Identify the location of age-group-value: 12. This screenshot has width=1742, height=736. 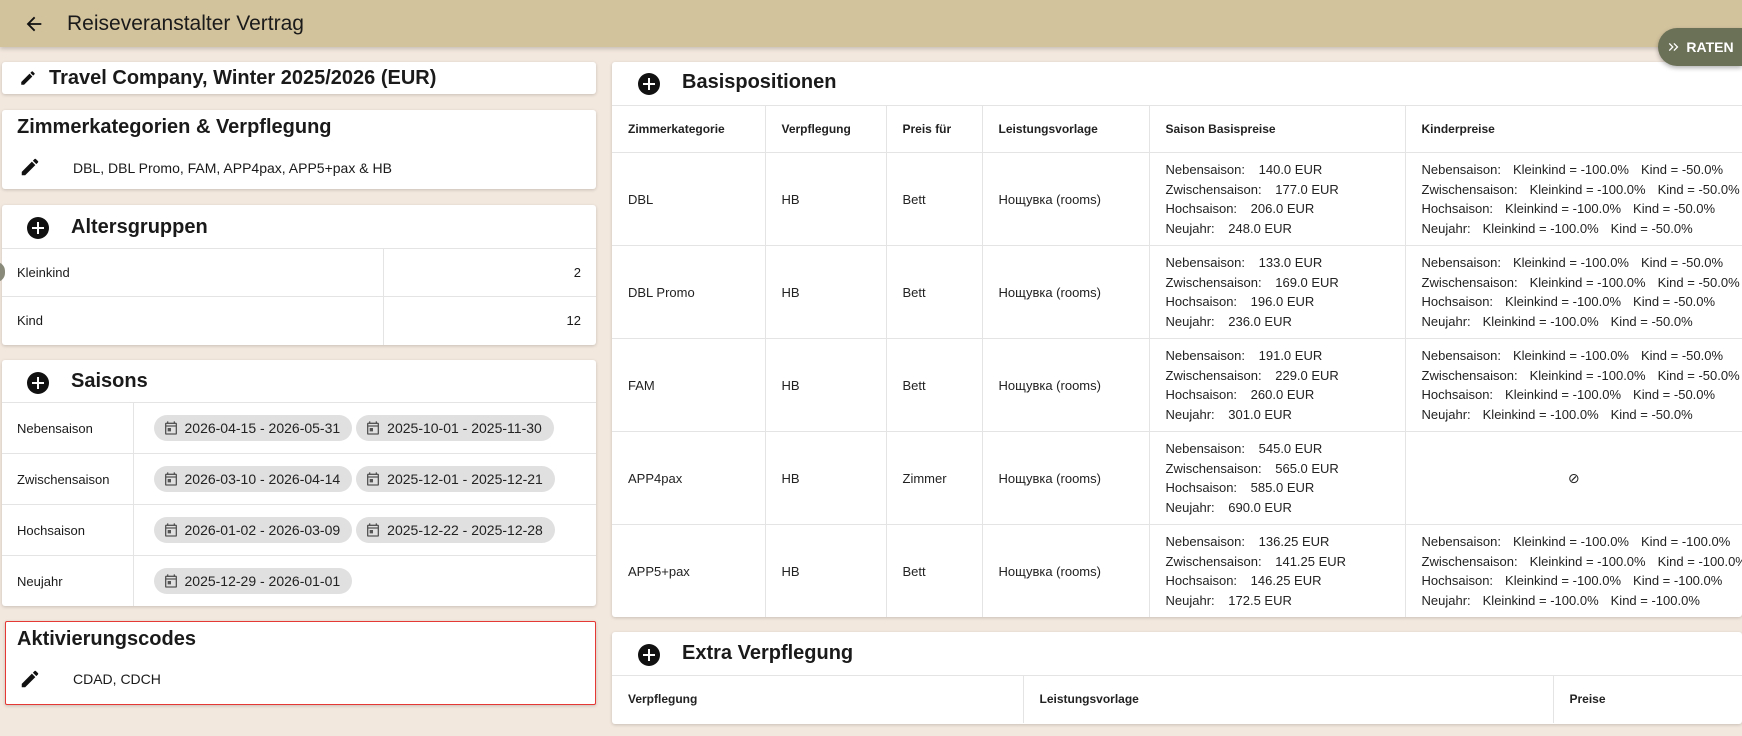
(489, 320).